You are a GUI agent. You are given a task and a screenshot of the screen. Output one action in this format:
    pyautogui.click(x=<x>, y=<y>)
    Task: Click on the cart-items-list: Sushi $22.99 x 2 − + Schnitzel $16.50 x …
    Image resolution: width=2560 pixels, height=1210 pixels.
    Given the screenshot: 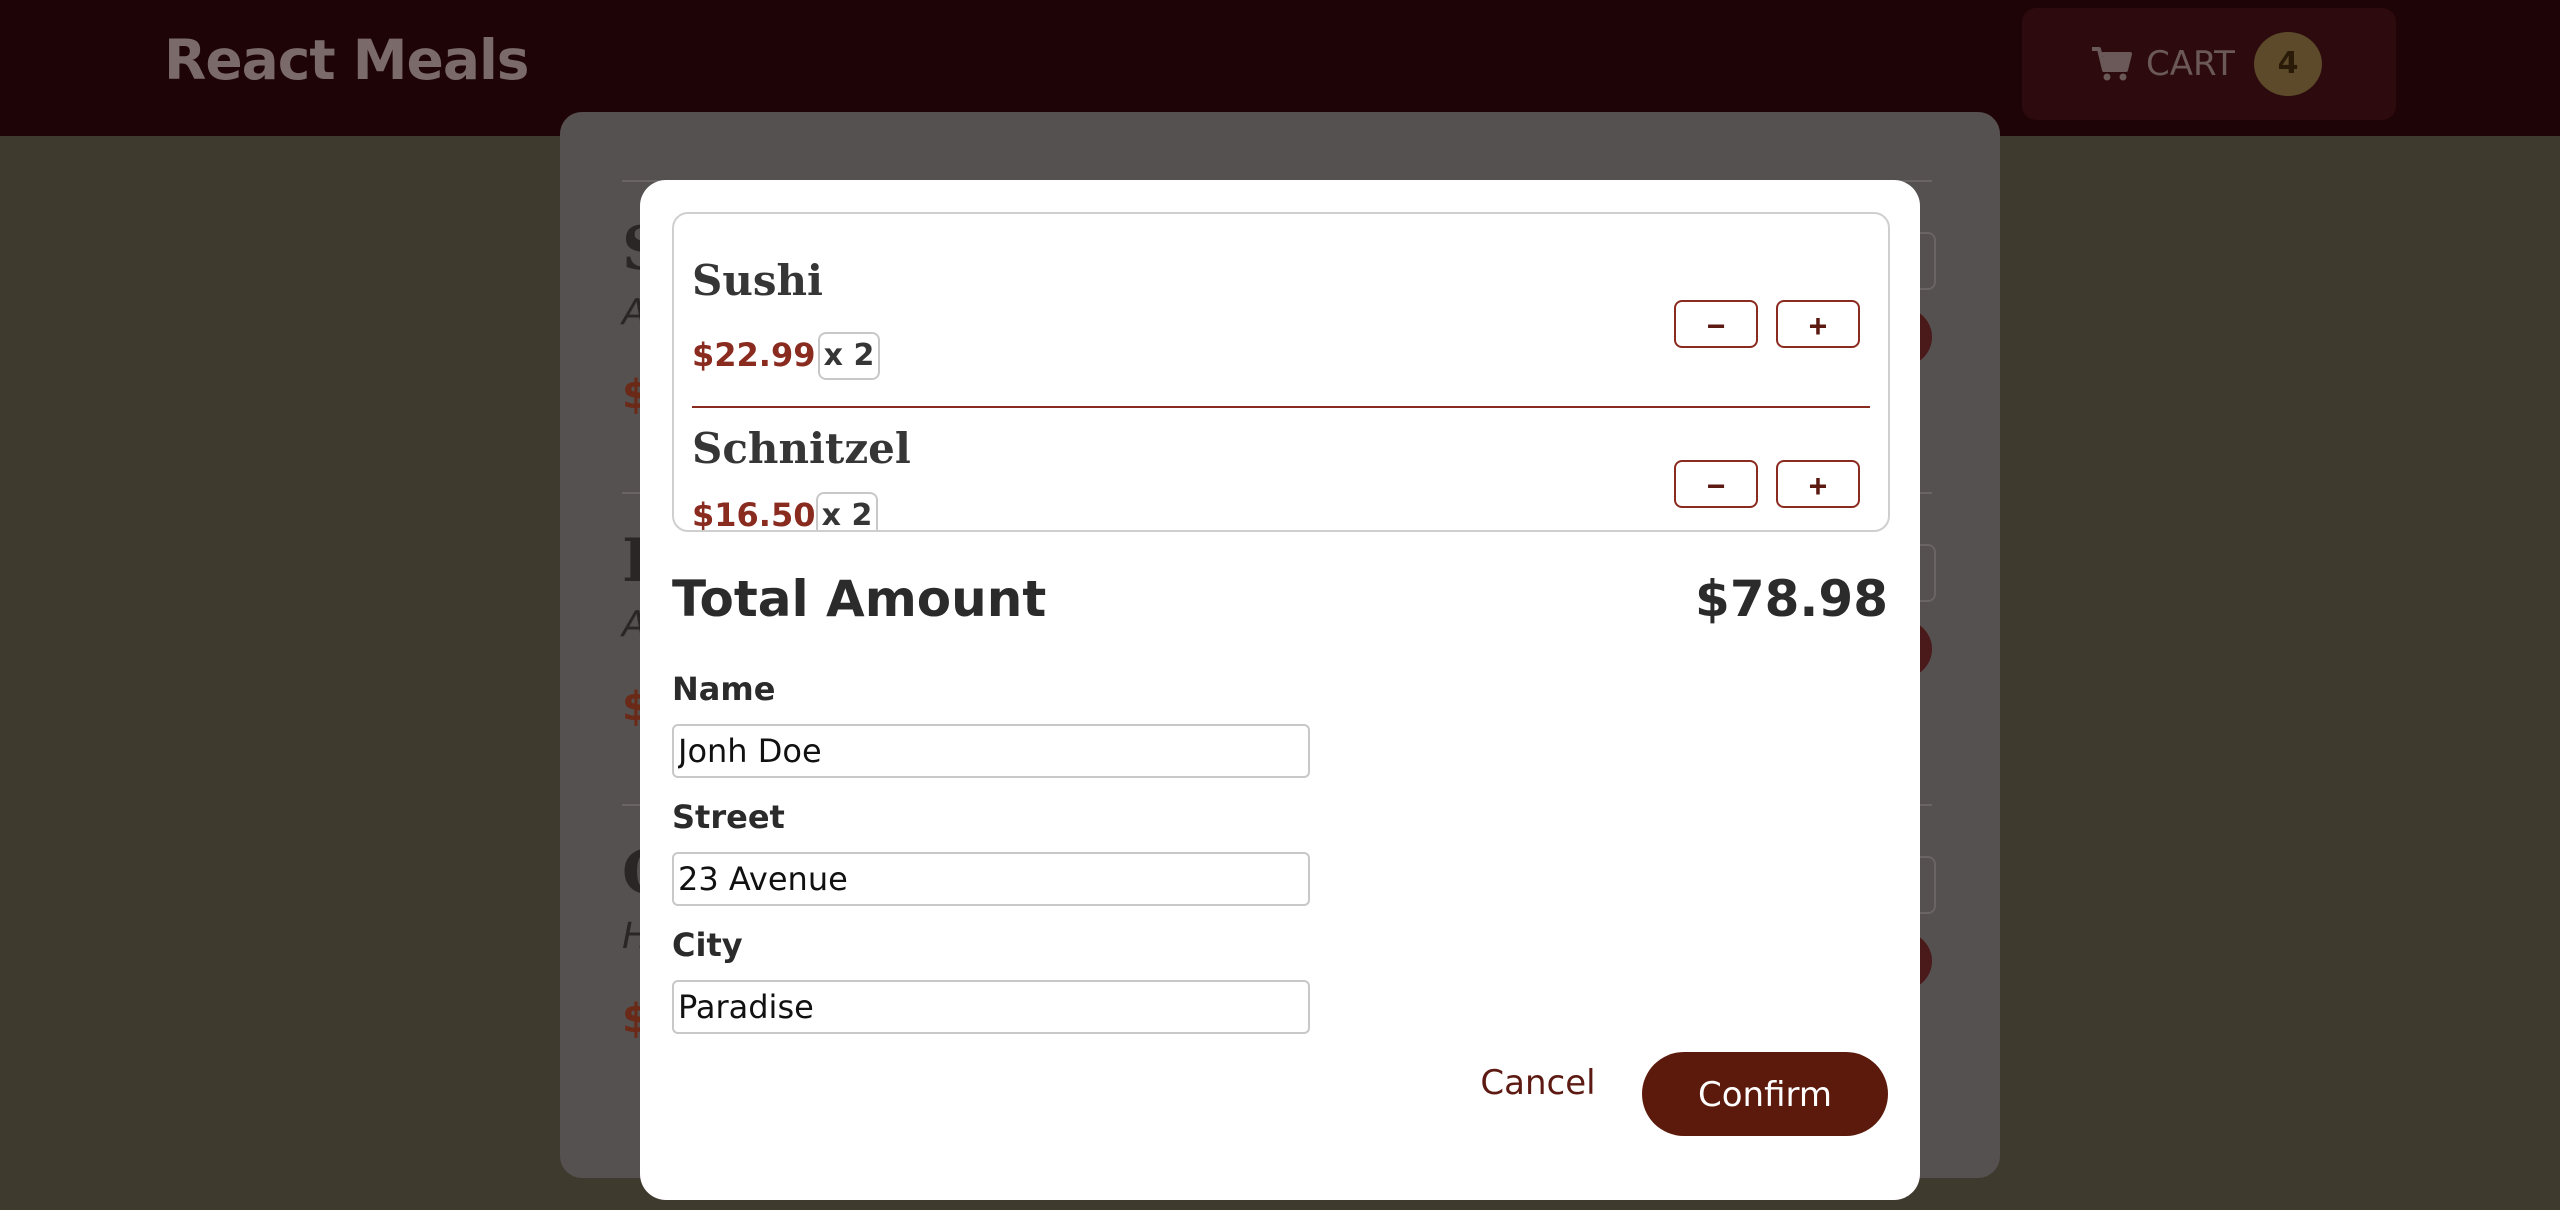 What is the action you would take?
    pyautogui.click(x=1281, y=372)
    